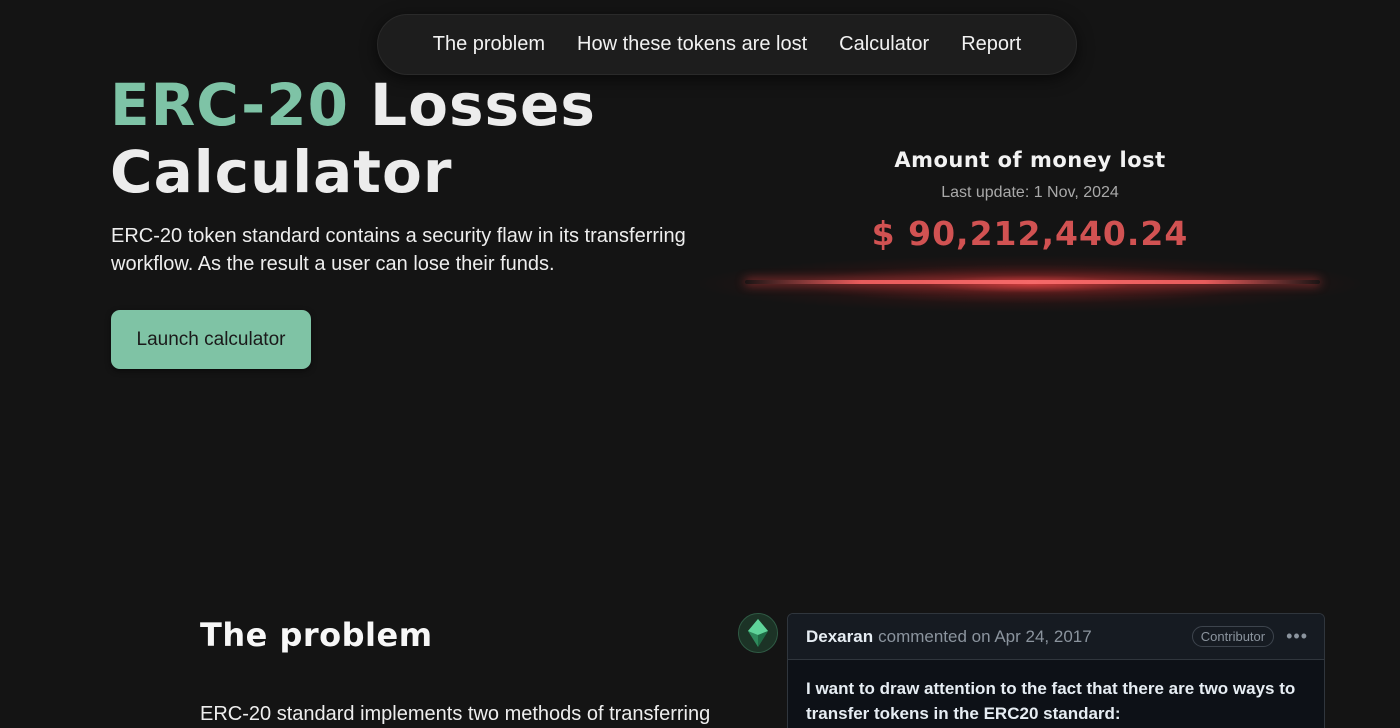 The height and width of the screenshot is (728, 1400). I want to click on money-lost-amount: $ 90,212,440.24, so click(1030, 233).